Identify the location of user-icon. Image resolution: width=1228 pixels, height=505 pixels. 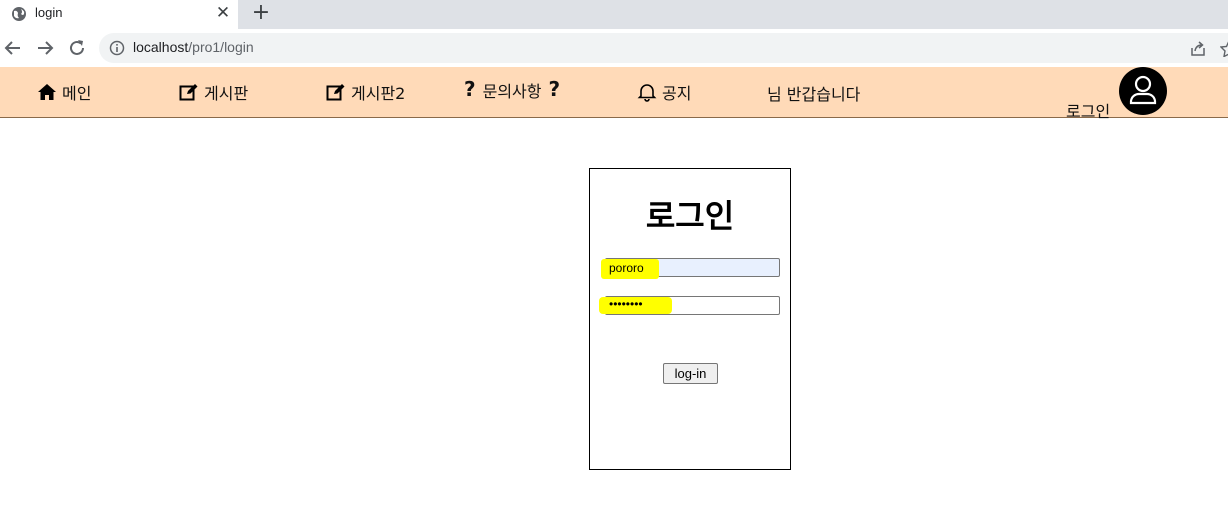
(1143, 90).